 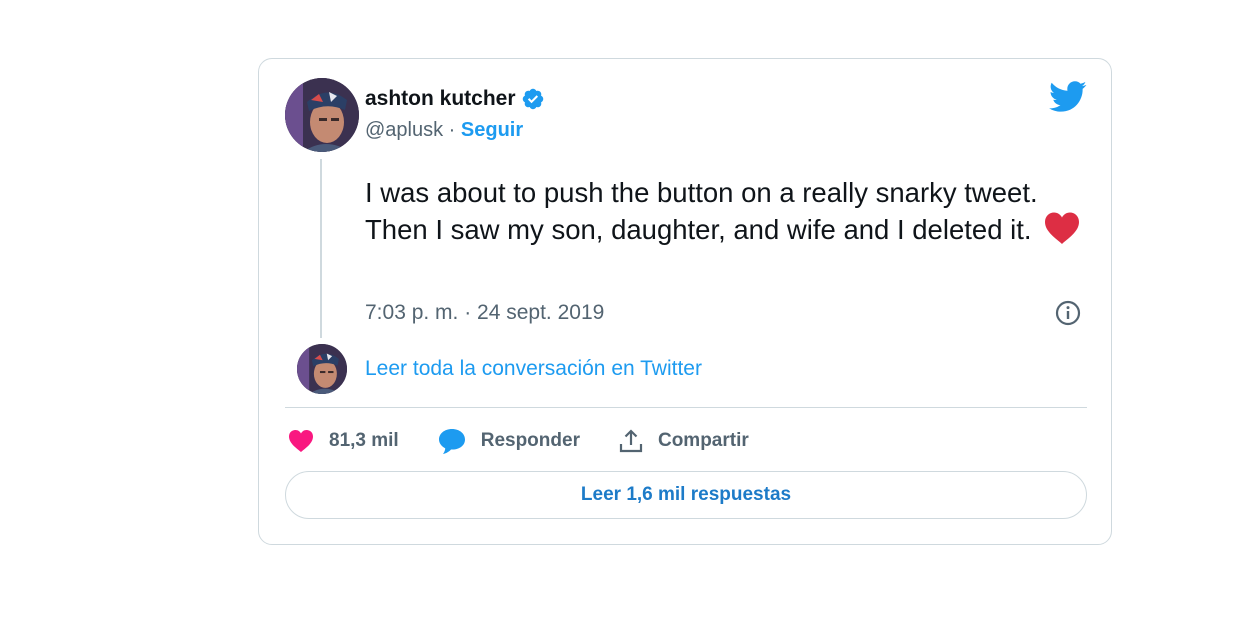 What do you see at coordinates (631, 441) in the screenshot?
I see `share-icon` at bounding box center [631, 441].